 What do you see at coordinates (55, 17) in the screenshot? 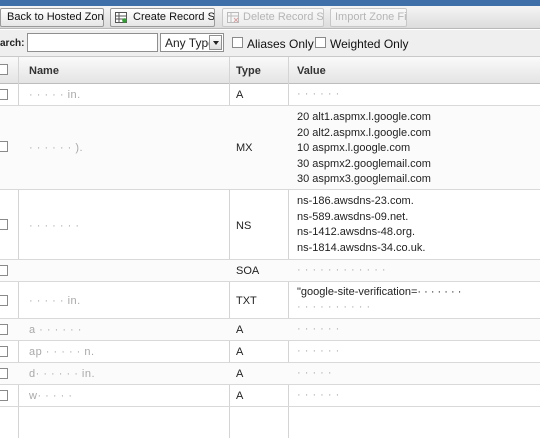
I see `back-button-label: Back to Hosted Zones` at bounding box center [55, 17].